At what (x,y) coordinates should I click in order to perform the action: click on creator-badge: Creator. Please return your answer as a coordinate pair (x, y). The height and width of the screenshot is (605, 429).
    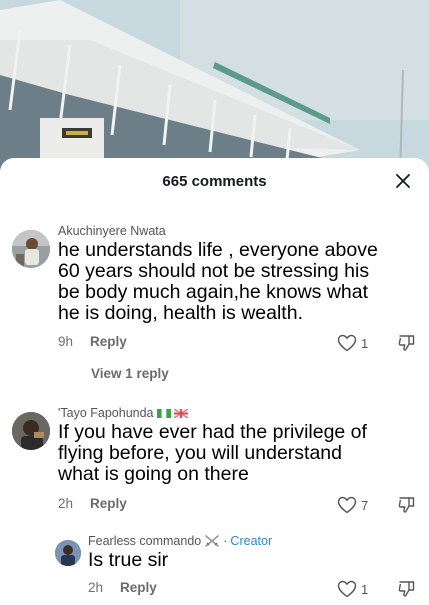
    Looking at the image, I should click on (251, 541).